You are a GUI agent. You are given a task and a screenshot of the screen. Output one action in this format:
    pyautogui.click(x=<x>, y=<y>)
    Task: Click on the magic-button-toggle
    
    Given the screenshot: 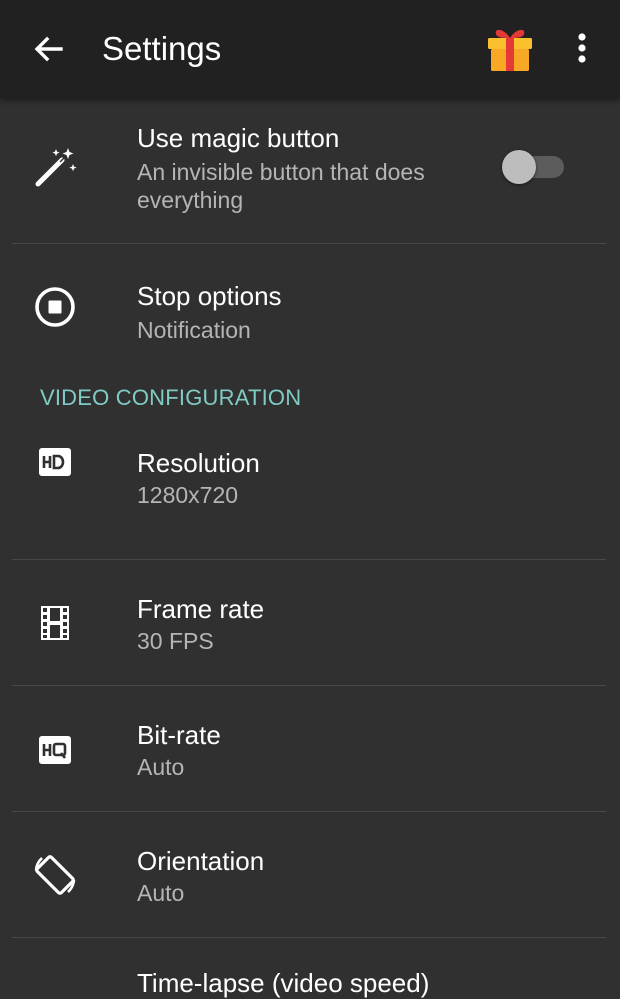 What is the action you would take?
    pyautogui.click(x=534, y=167)
    